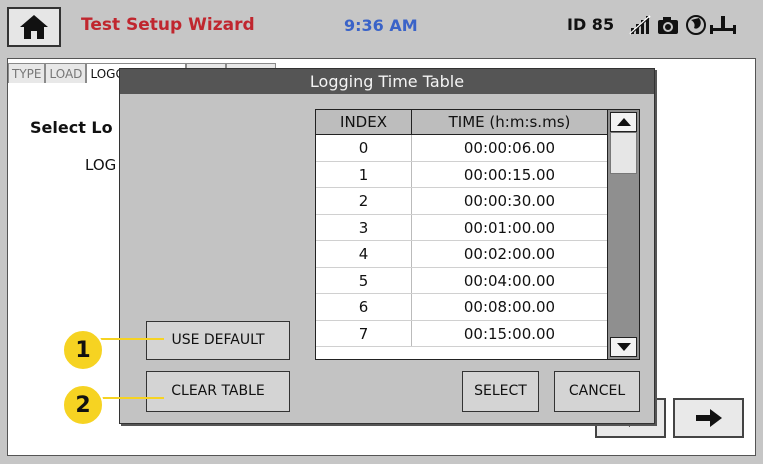 Image resolution: width=763 pixels, height=464 pixels. I want to click on callout-badge-2: 2, so click(83, 405).